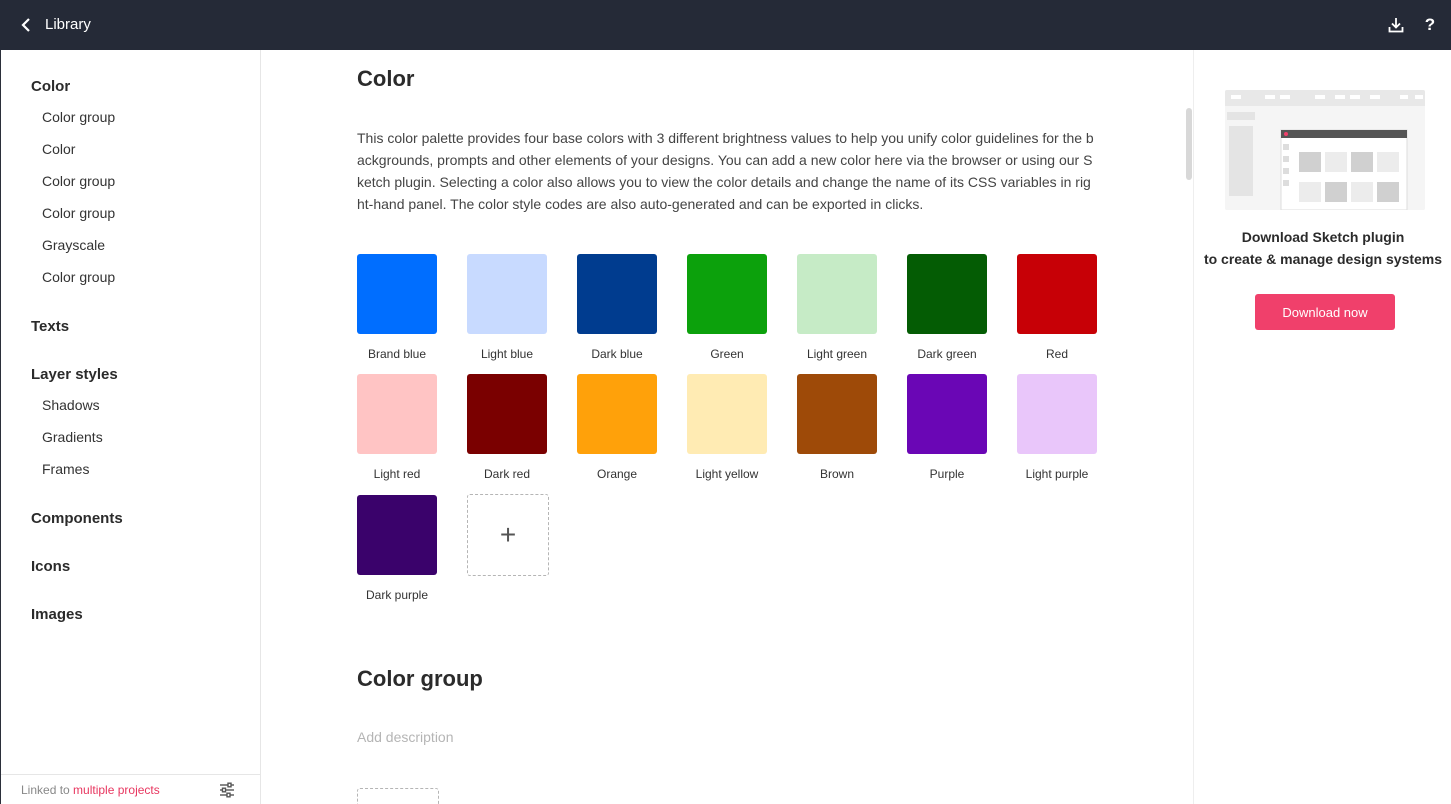 This screenshot has width=1451, height=804. I want to click on color-swatch-label: Green, so click(727, 354).